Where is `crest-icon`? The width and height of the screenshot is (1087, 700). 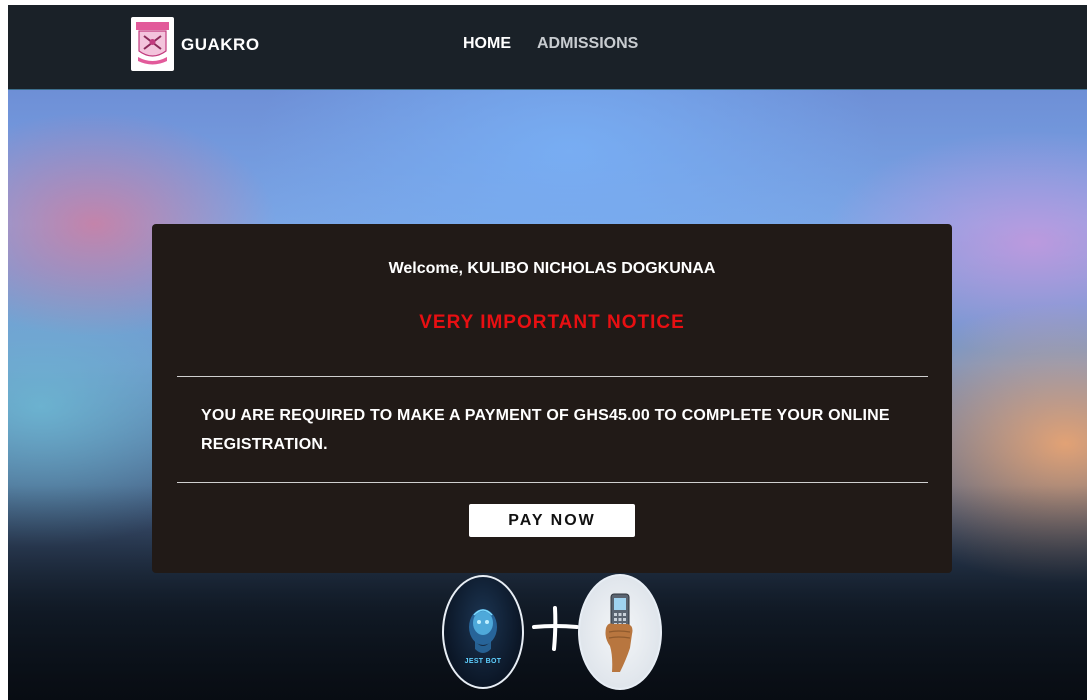 crest-icon is located at coordinates (152, 43).